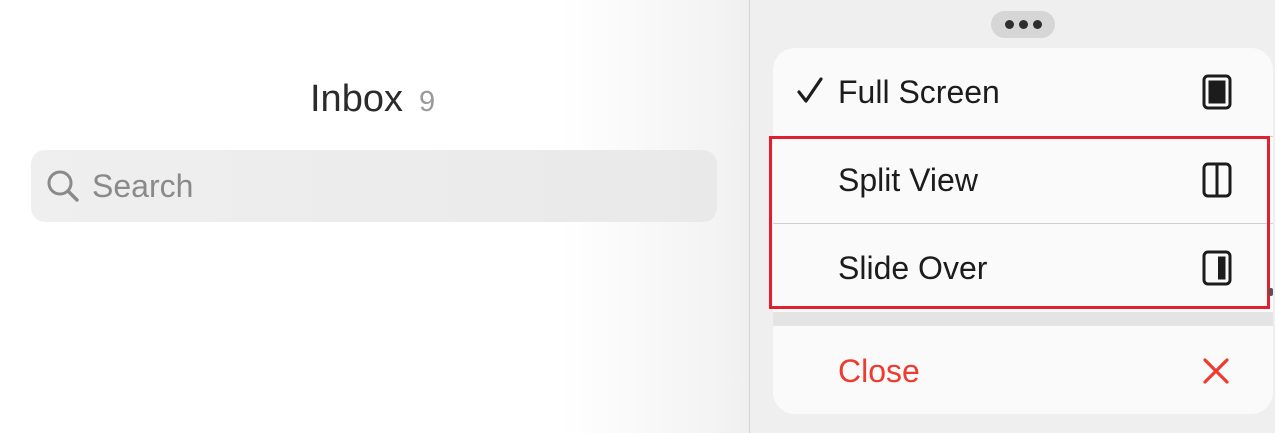 Image resolution: width=1275 pixels, height=433 pixels. Describe the element at coordinates (1023, 319) in the screenshot. I see `menu-group-gap` at that location.